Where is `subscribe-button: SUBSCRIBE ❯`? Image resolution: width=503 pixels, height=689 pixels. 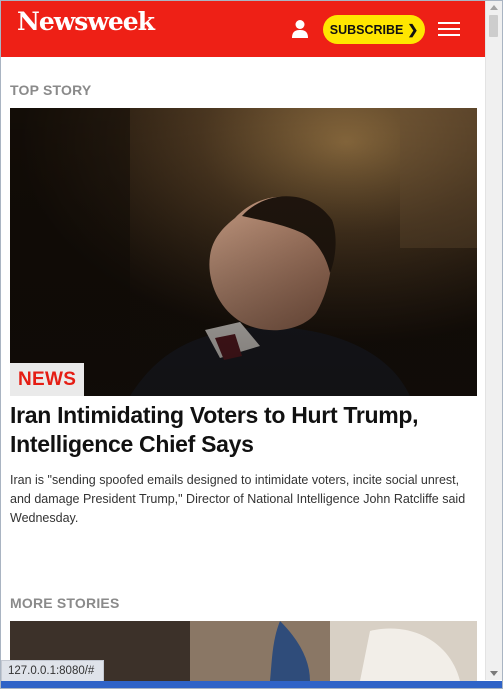
subscribe-button: SUBSCRIBE ❯ is located at coordinates (374, 29).